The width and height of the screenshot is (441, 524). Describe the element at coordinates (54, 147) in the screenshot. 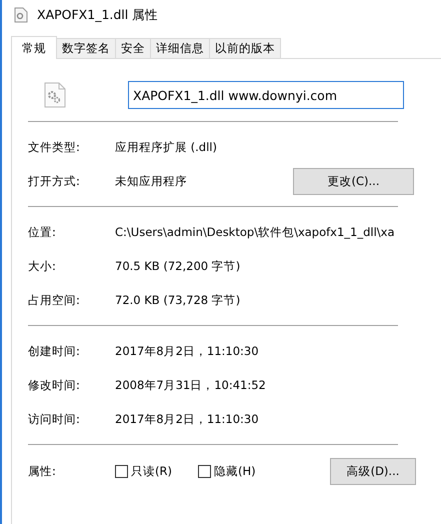

I see `field-label: 文件类型:` at that location.